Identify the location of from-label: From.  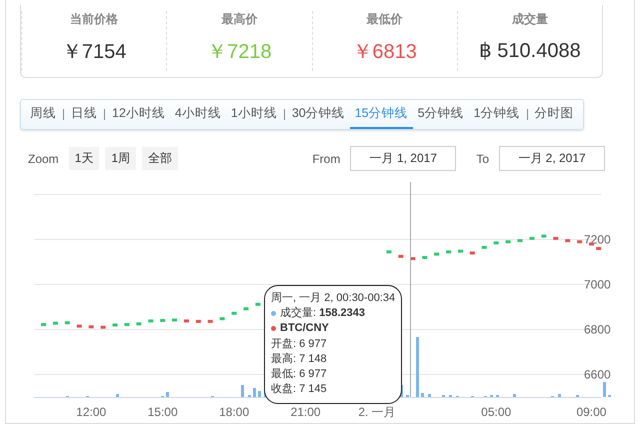
(326, 159).